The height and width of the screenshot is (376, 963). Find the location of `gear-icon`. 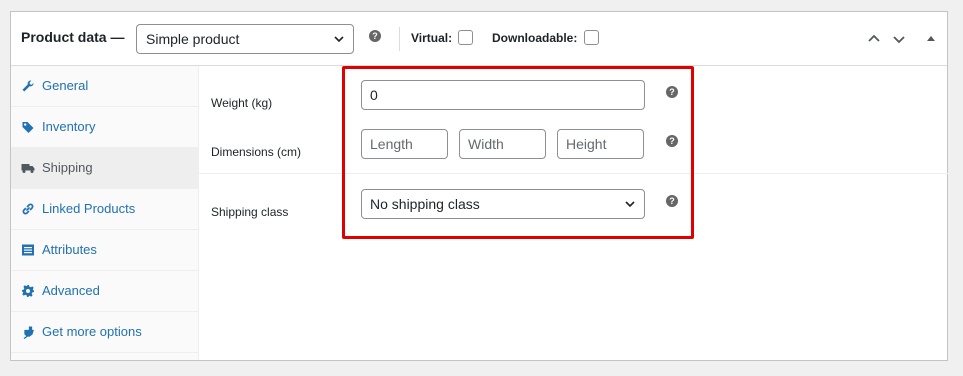

gear-icon is located at coordinates (28, 291).